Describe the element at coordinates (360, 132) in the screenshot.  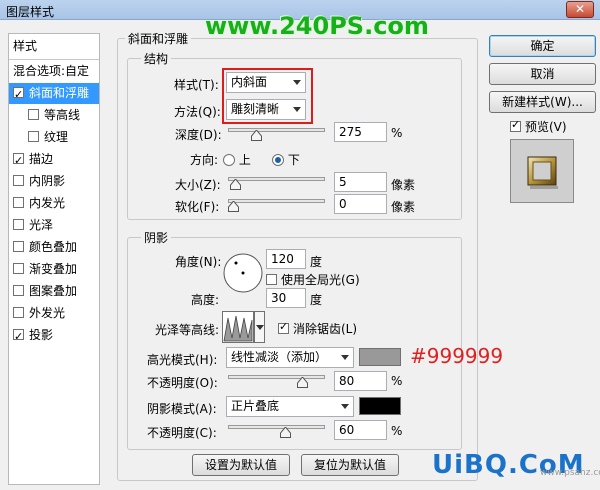
I see `depth-field: 275` at that location.